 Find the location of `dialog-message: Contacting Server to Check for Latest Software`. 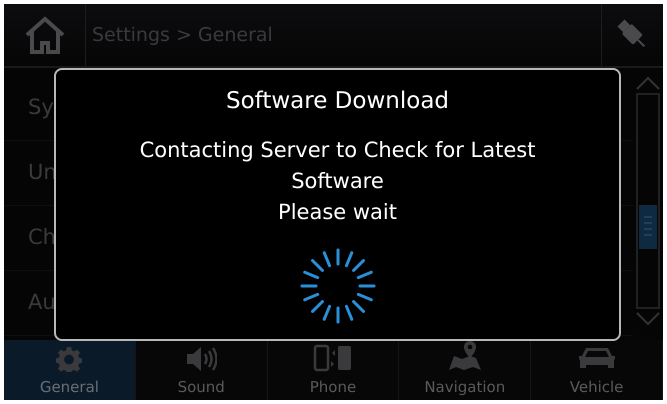

dialog-message: Contacting Server to Check for Latest Software is located at coordinates (337, 165).